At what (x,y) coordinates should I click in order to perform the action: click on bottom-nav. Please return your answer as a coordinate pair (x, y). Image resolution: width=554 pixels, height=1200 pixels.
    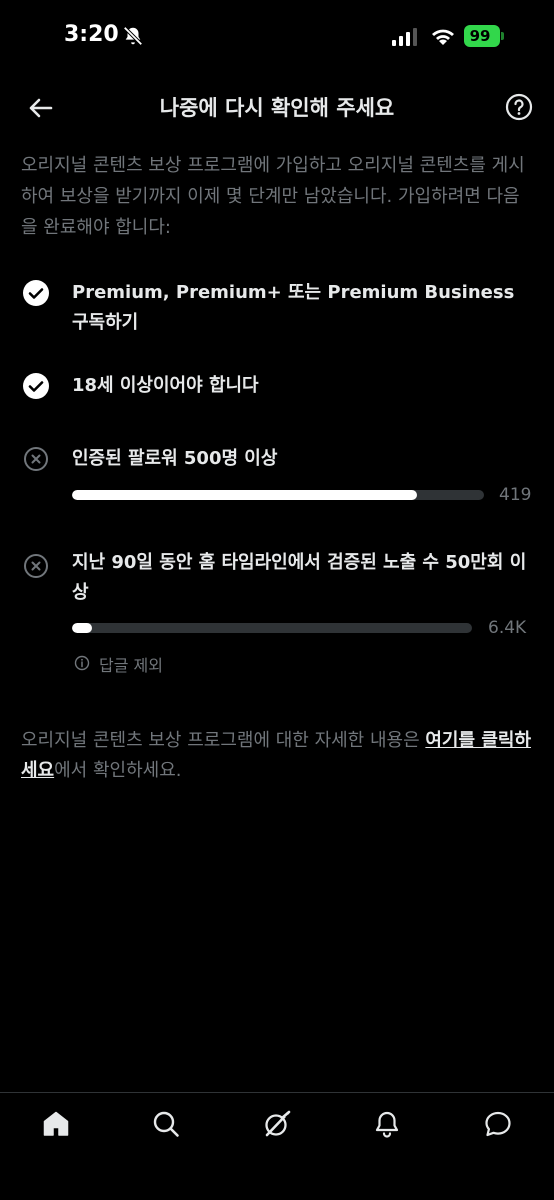
    Looking at the image, I should click on (277, 1146).